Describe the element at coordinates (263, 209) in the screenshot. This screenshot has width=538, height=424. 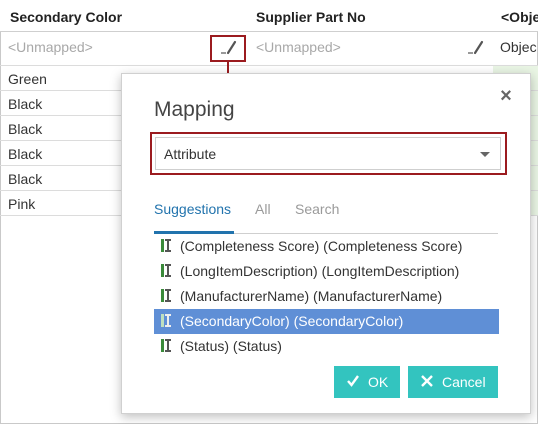
I see `tab-all: All` at that location.